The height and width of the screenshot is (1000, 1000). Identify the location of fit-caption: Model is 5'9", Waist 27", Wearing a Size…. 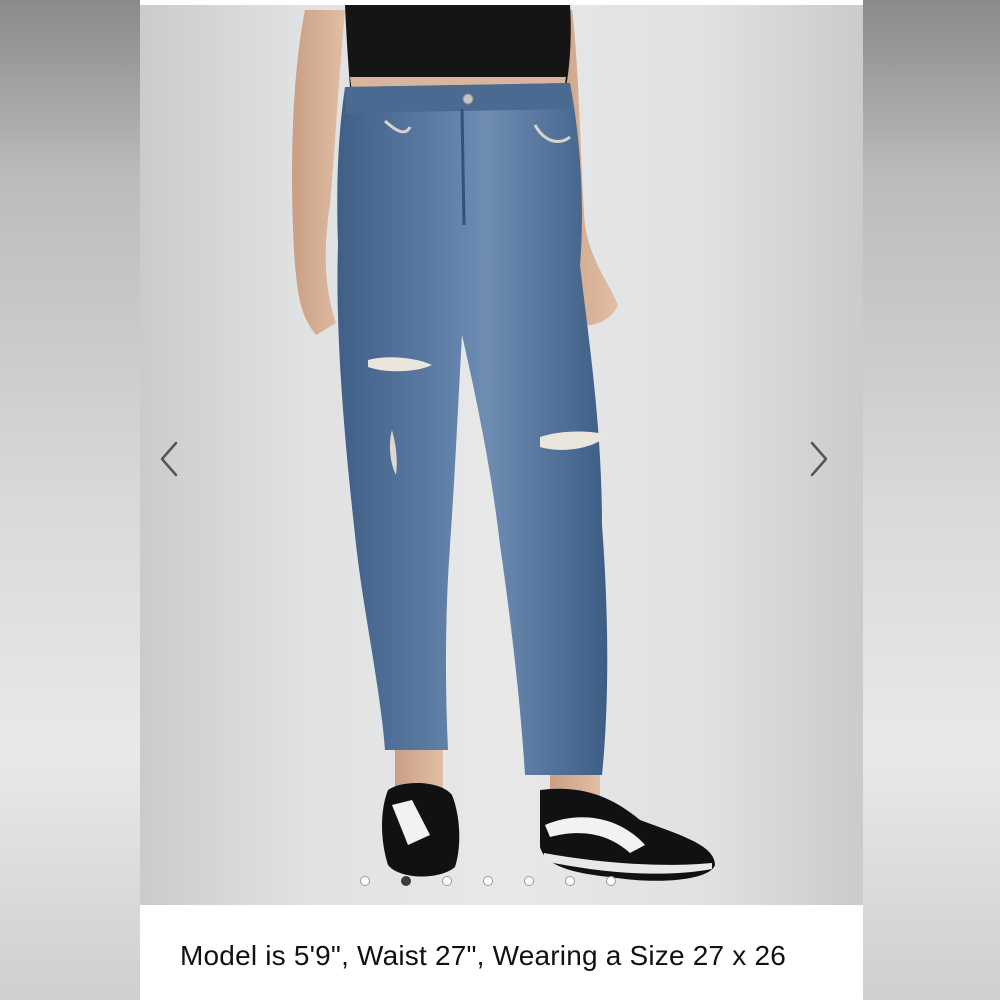
(483, 955).